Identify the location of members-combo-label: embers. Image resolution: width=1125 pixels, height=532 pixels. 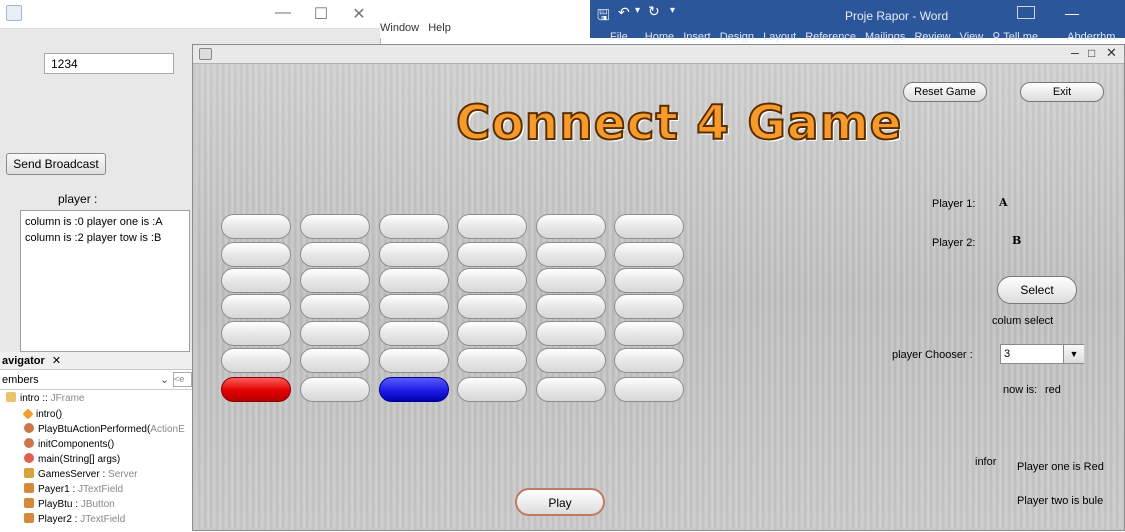
(20, 380).